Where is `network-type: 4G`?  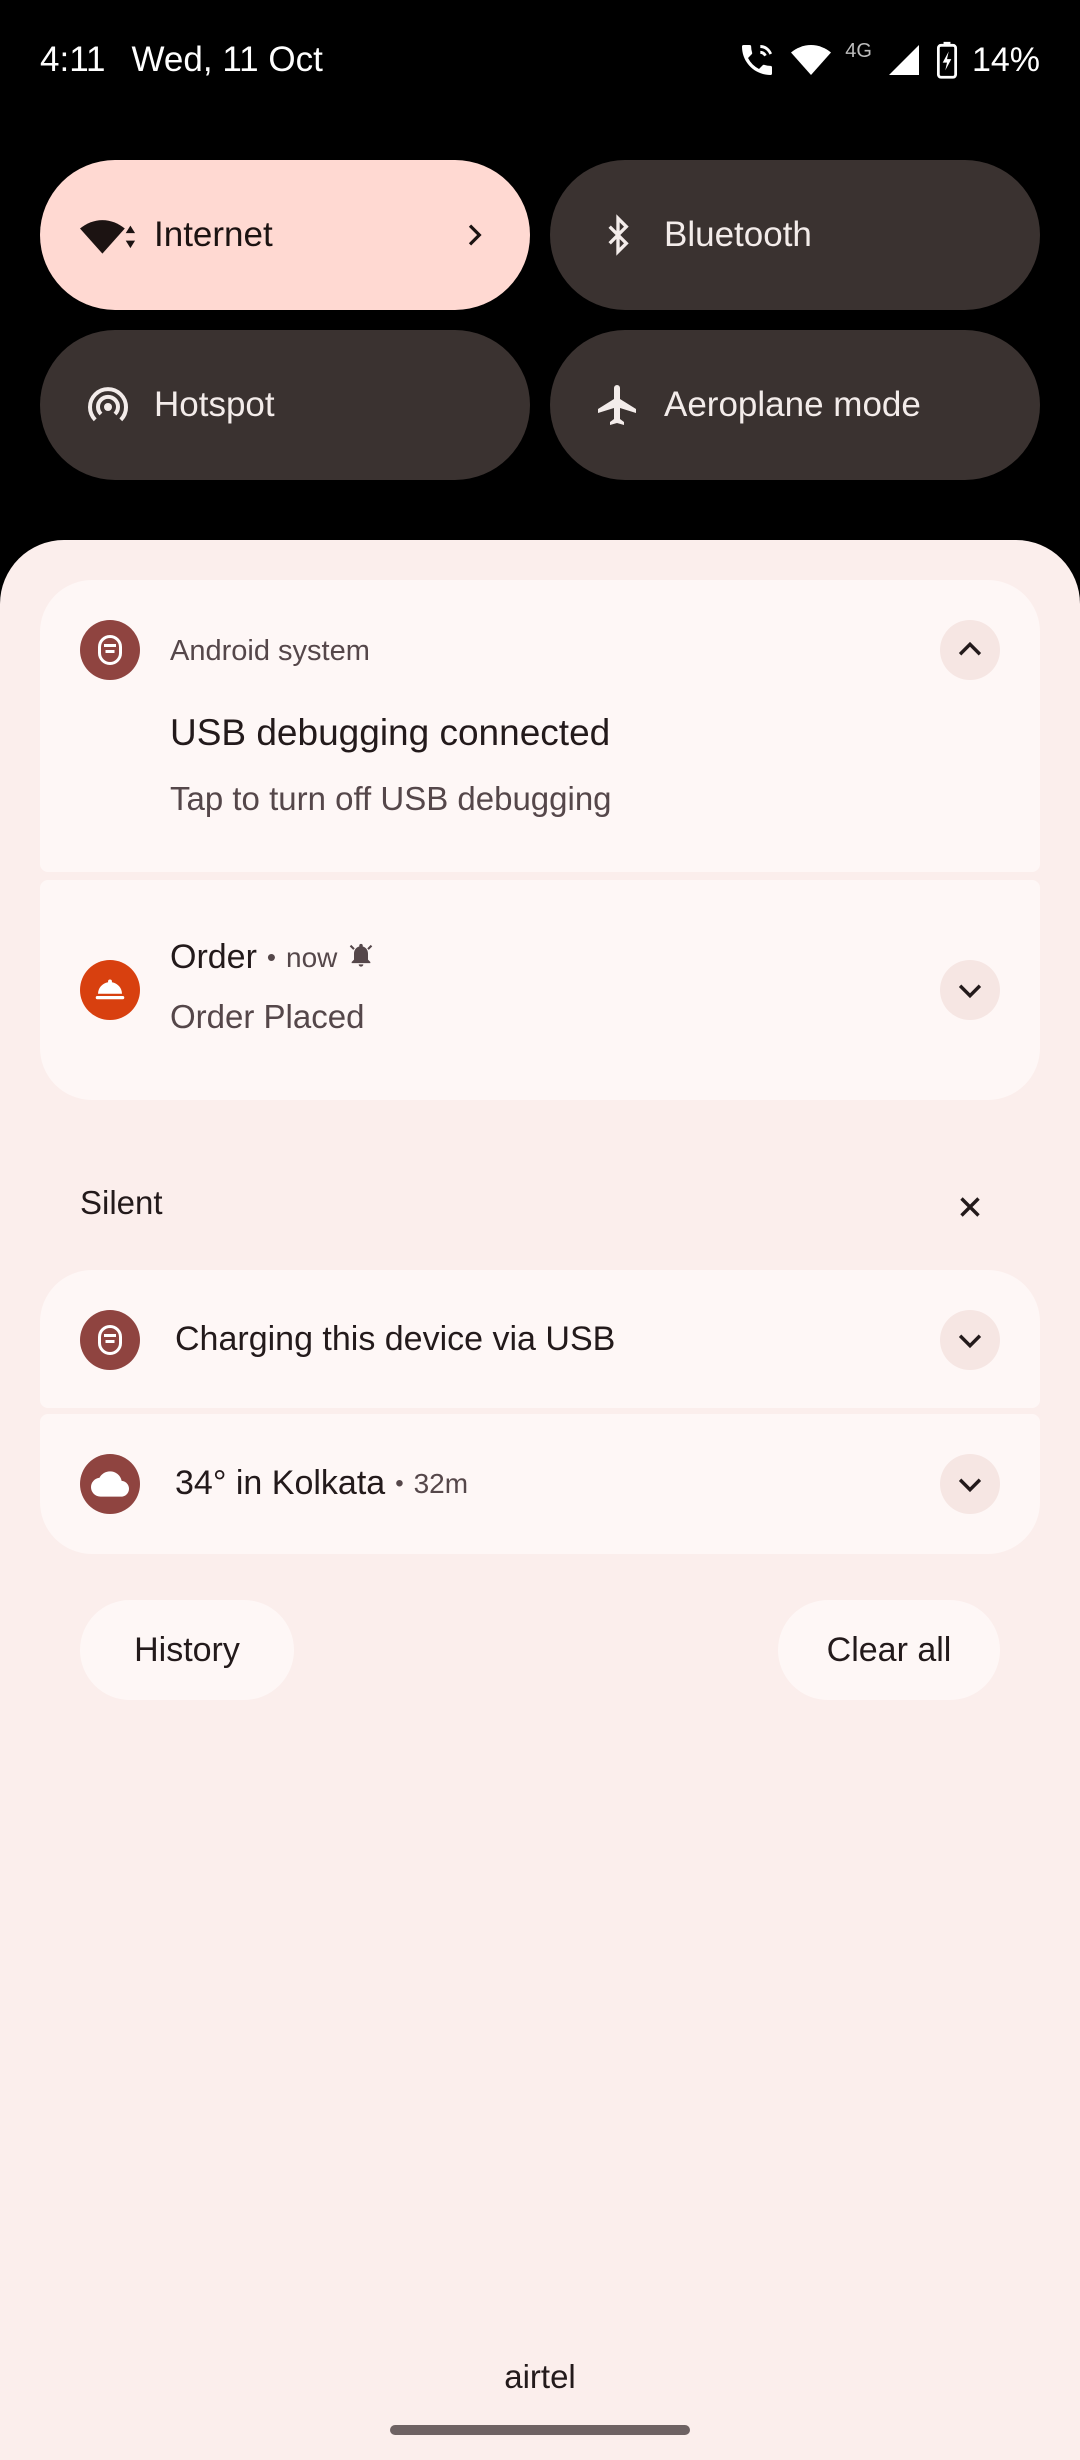
network-type: 4G is located at coordinates (858, 50).